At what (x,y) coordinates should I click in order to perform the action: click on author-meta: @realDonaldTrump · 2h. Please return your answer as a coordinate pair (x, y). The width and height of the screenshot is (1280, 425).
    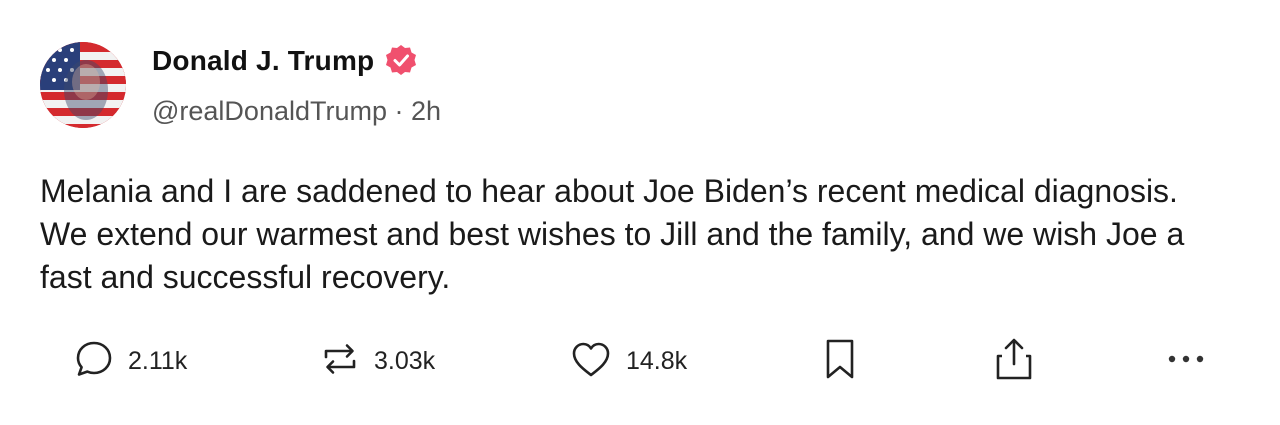
    Looking at the image, I should click on (296, 111).